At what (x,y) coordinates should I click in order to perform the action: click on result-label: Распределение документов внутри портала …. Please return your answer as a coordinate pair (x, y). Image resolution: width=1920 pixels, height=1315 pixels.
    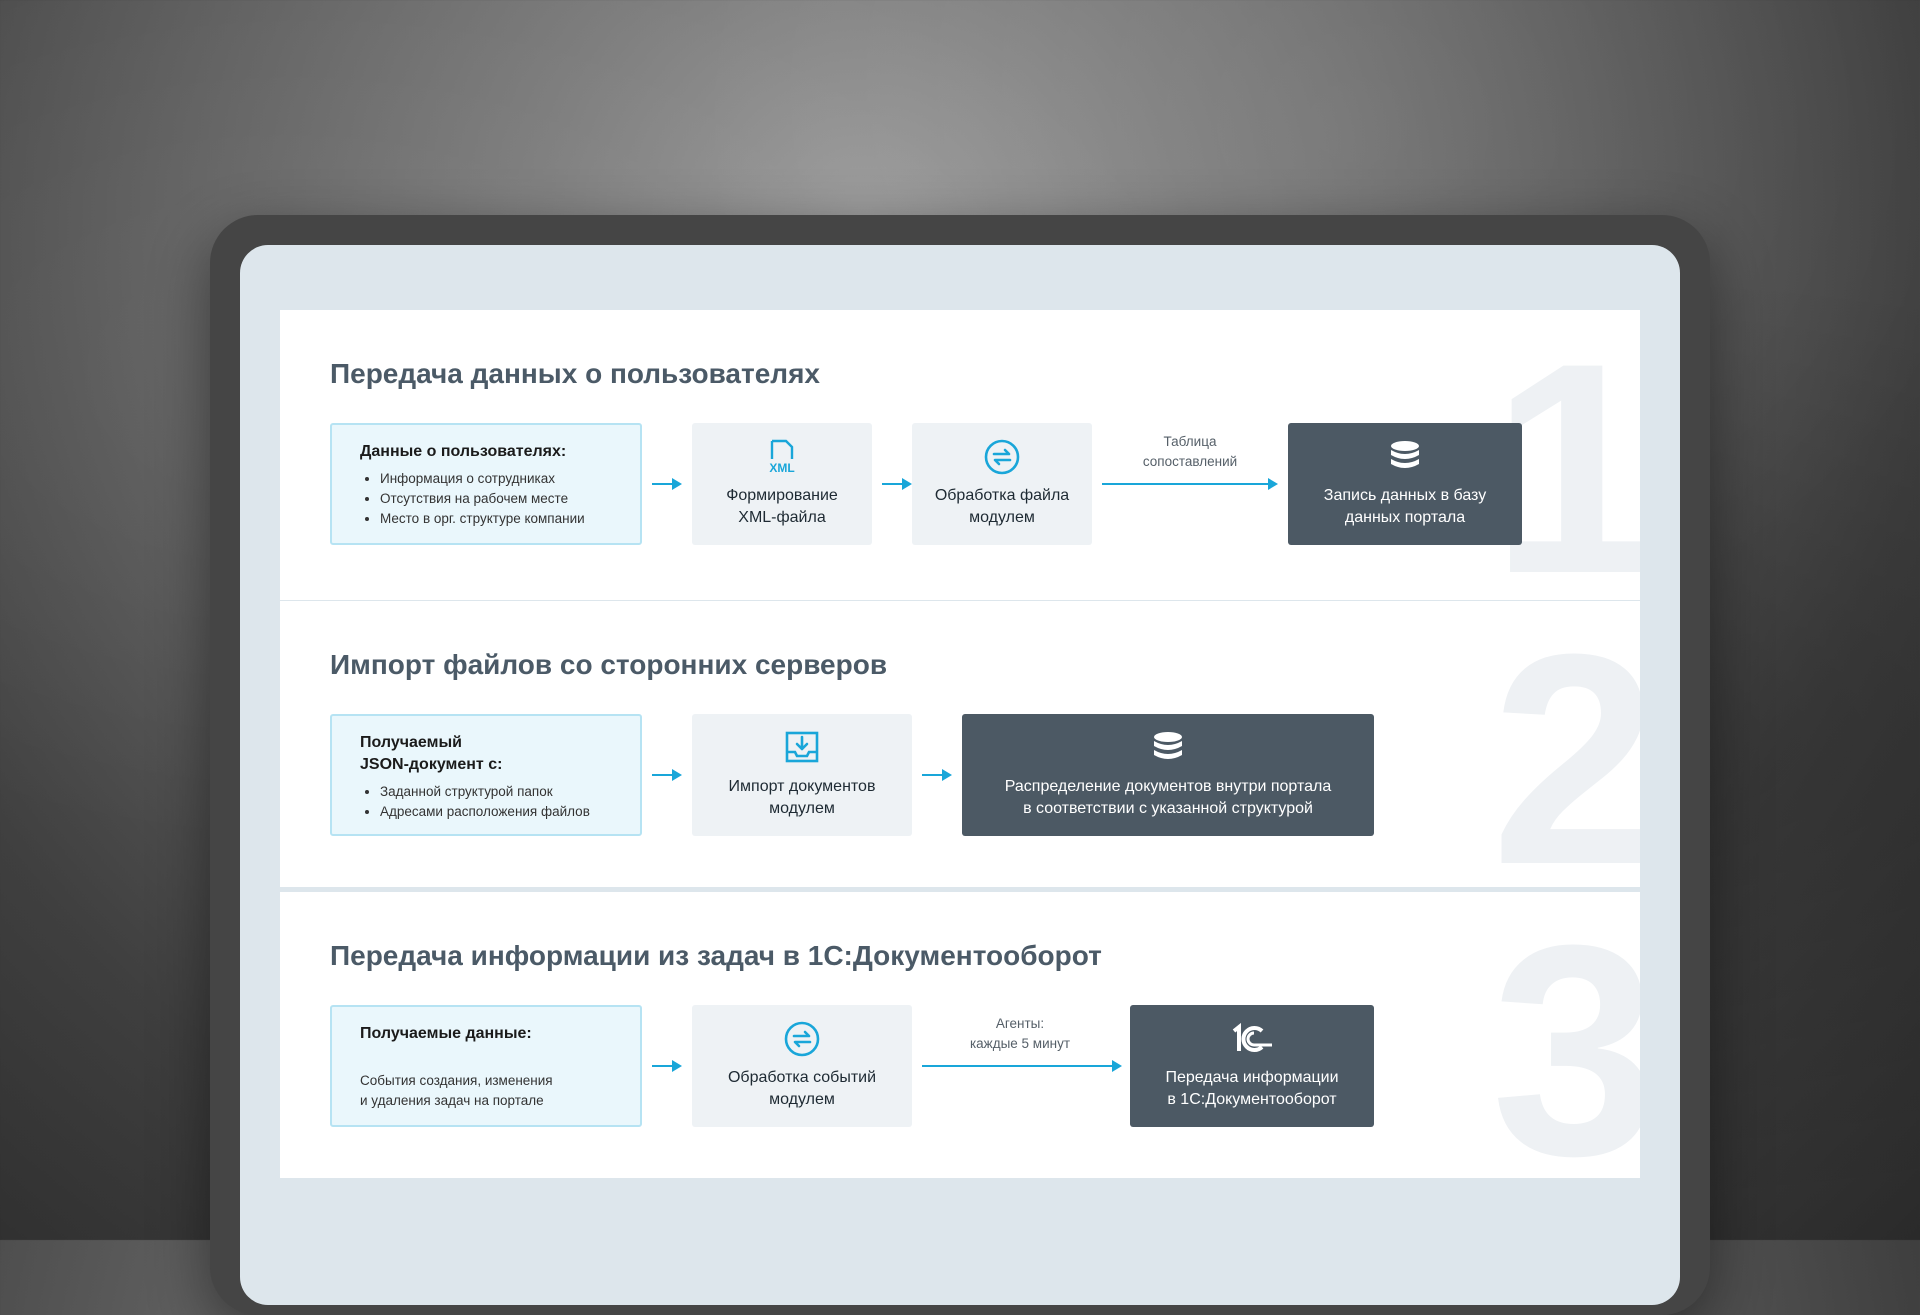
    Looking at the image, I should click on (1168, 797).